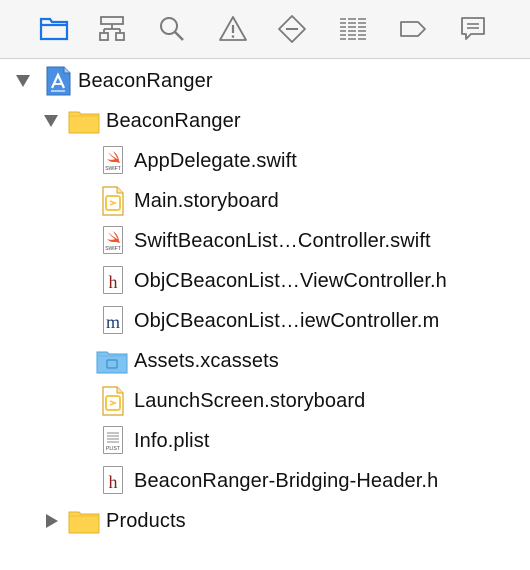  What do you see at coordinates (473, 29) in the screenshot?
I see `report-navigator-icon` at bounding box center [473, 29].